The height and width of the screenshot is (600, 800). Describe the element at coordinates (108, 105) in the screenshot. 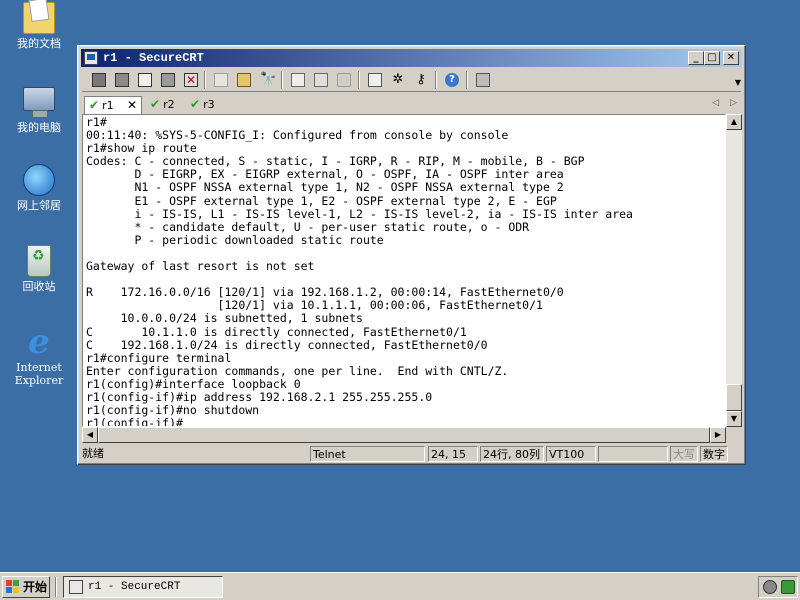

I see `tab-label: r1` at that location.